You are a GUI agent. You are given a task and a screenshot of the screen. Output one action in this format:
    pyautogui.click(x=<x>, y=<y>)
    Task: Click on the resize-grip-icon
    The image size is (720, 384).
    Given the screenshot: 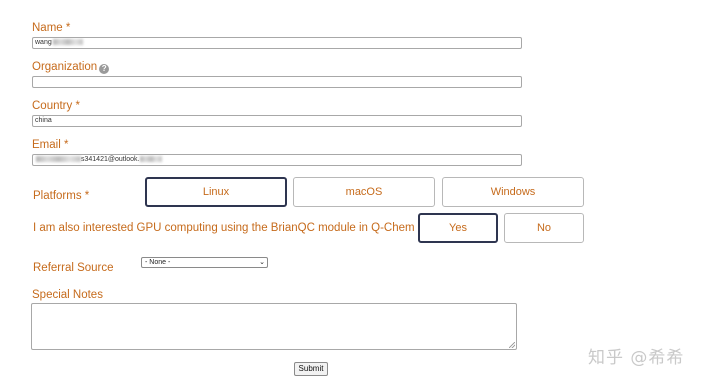 What is the action you would take?
    pyautogui.click(x=512, y=345)
    